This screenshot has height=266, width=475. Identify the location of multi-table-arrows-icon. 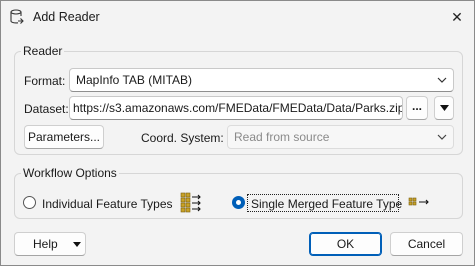
(190, 202).